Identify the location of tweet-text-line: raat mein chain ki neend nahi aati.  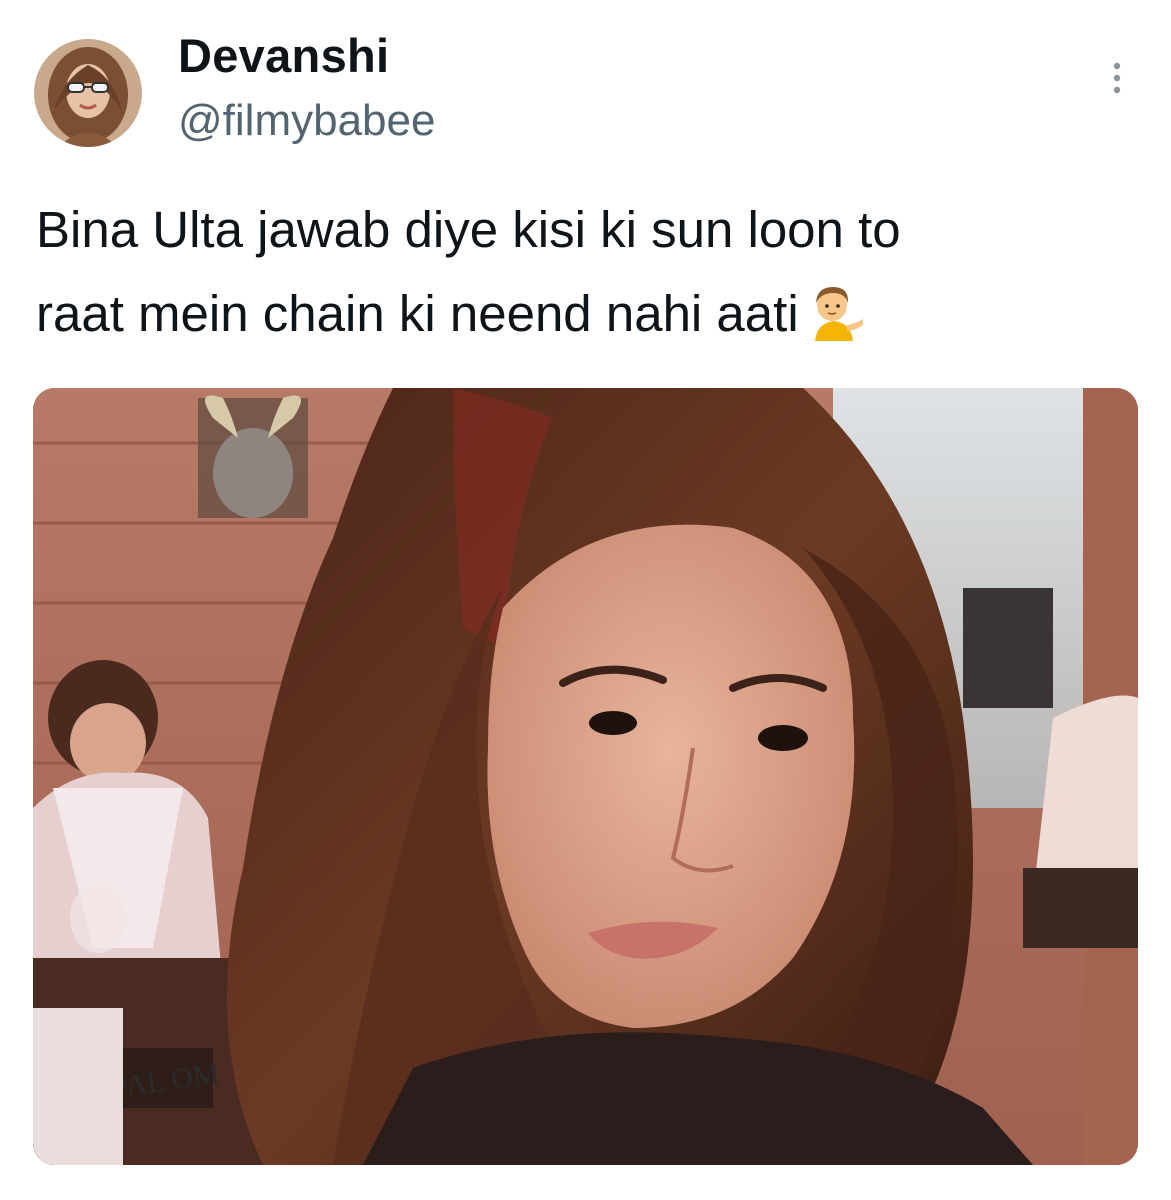
(591, 314).